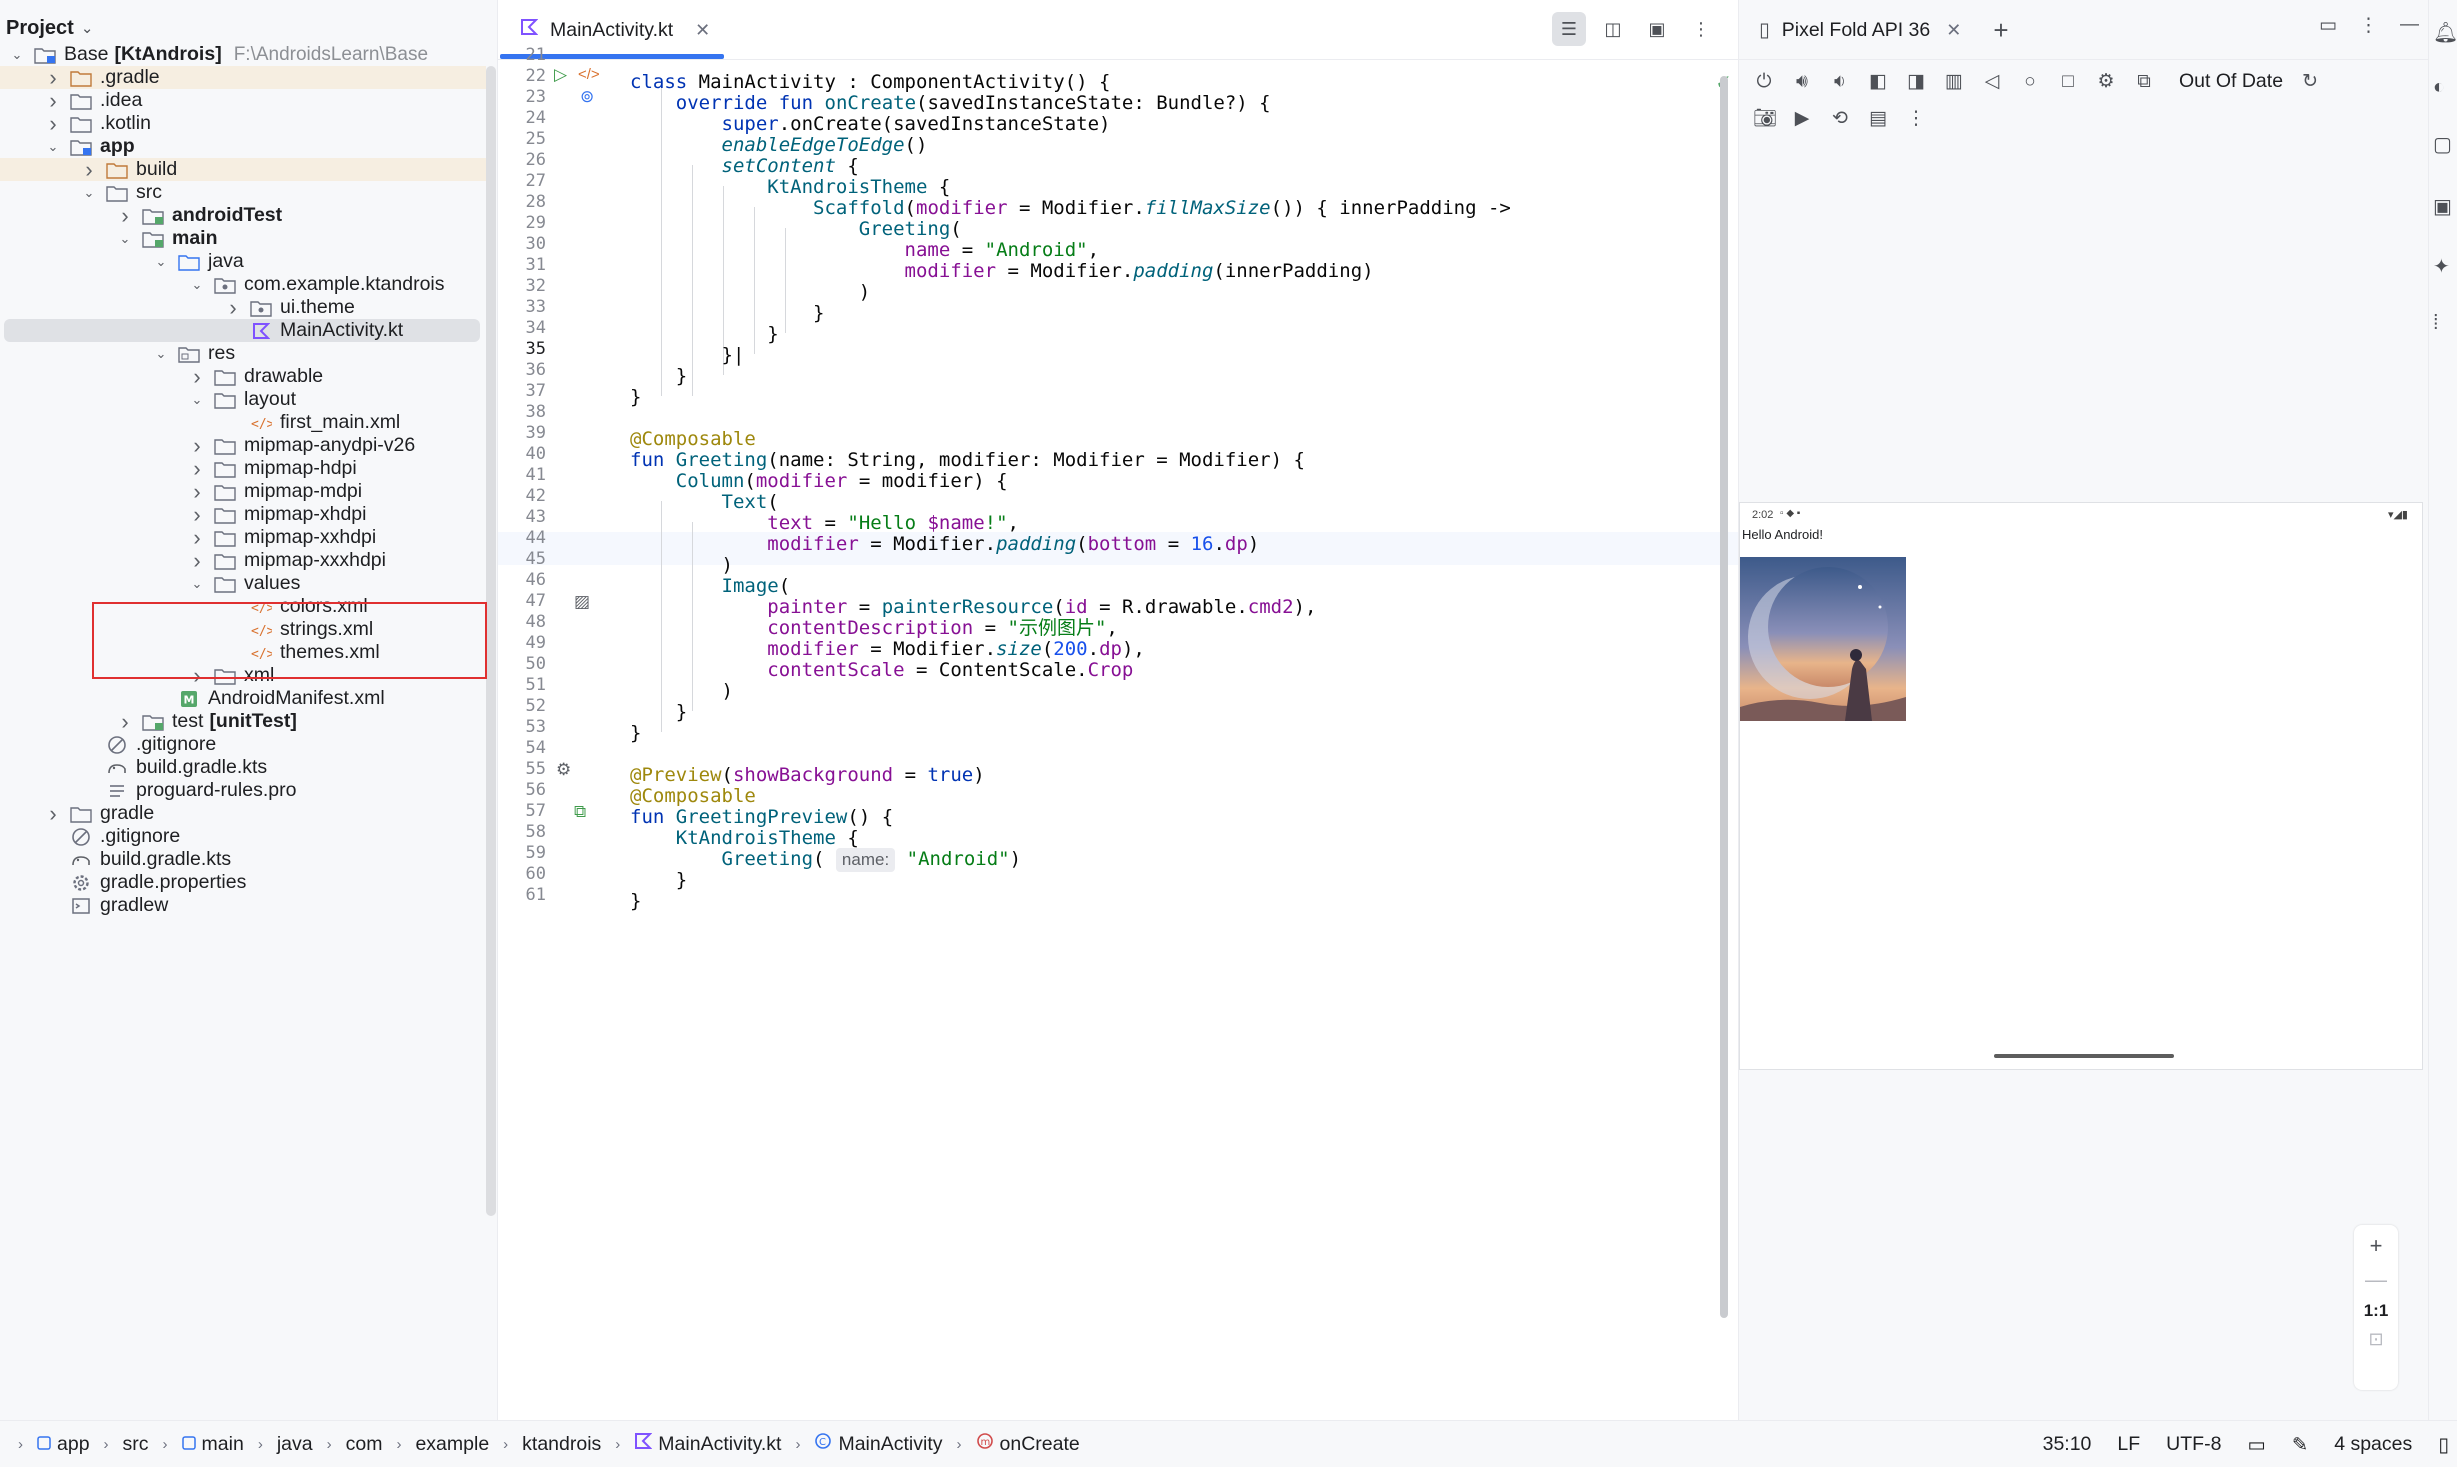  What do you see at coordinates (582, 602) in the screenshot?
I see `image-preview-icon: ▨` at bounding box center [582, 602].